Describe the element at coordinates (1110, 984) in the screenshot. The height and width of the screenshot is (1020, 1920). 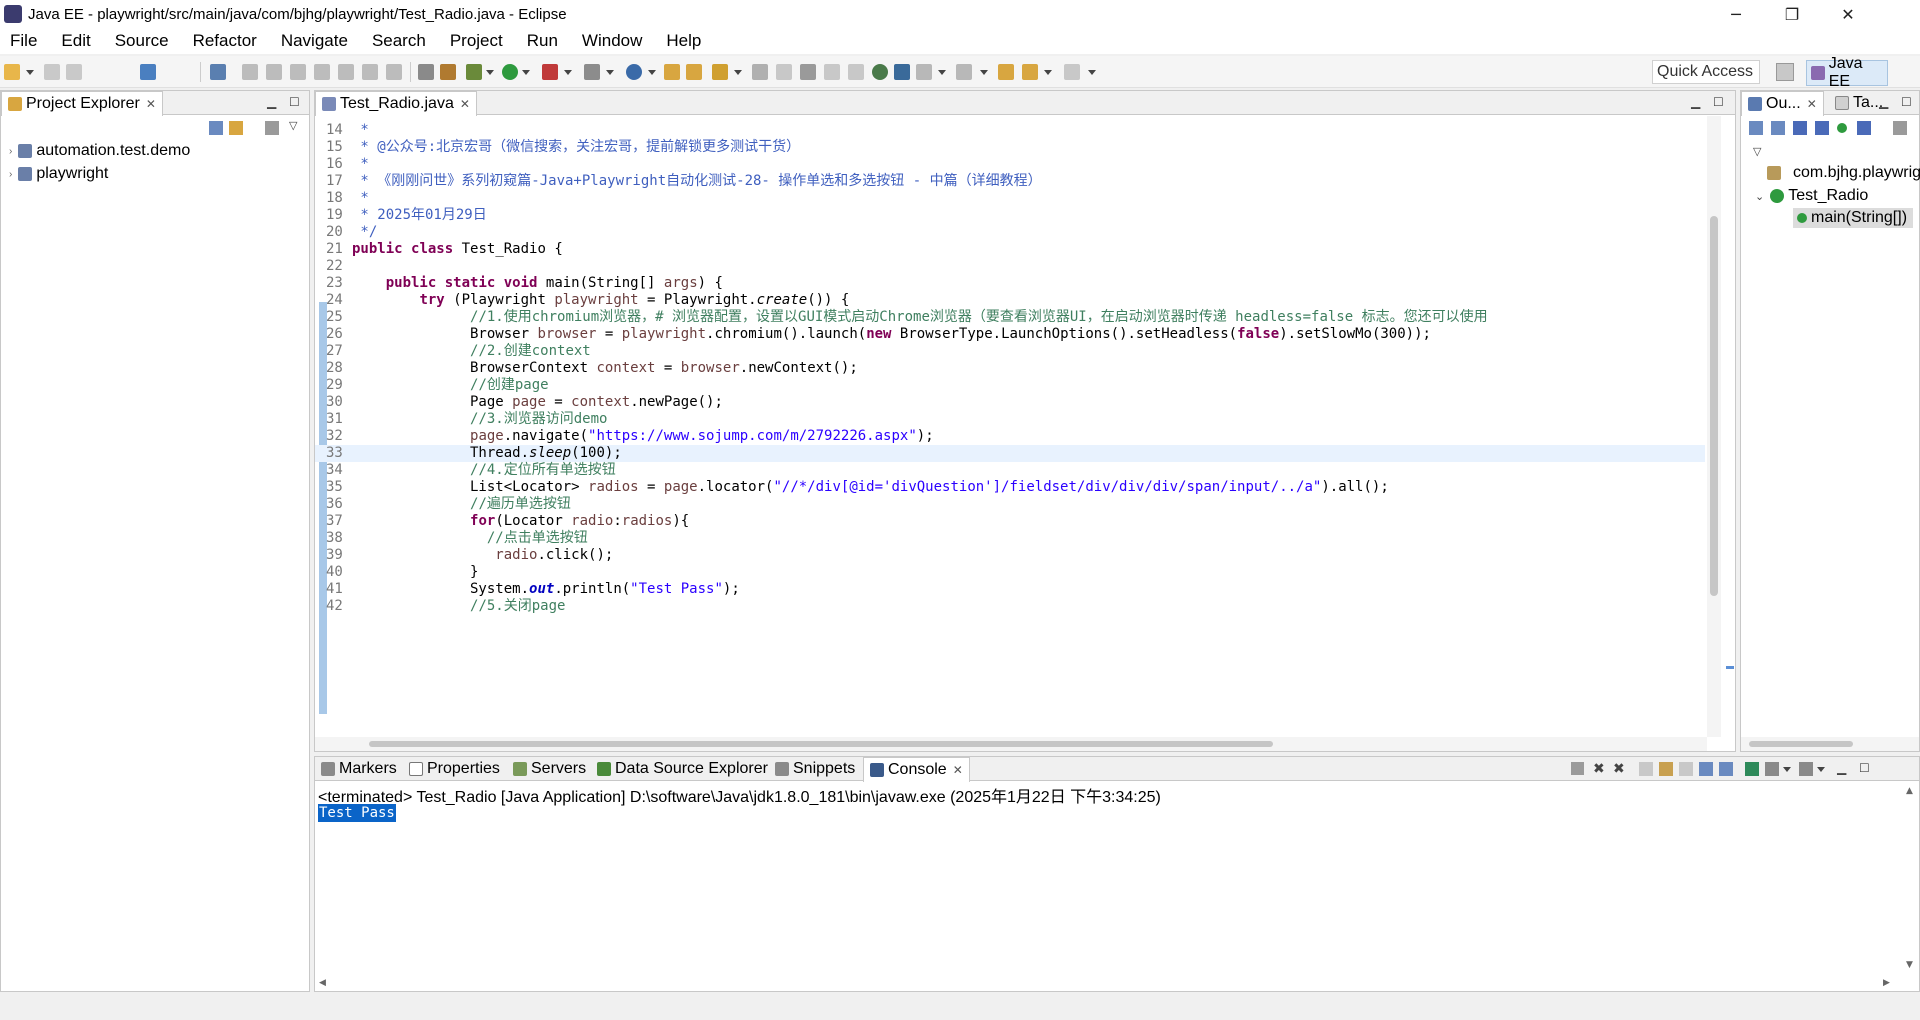
I see `console-h-scrollbar: ◀ ▶` at that location.